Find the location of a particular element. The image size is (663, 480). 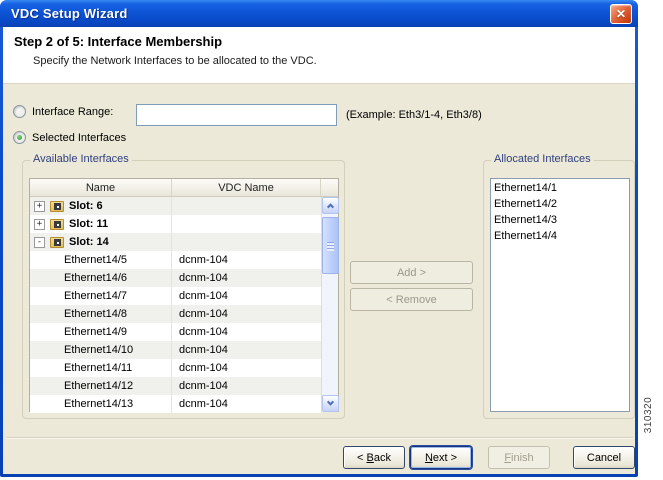

row-label: Ethernet14/12 is located at coordinates (99, 386).